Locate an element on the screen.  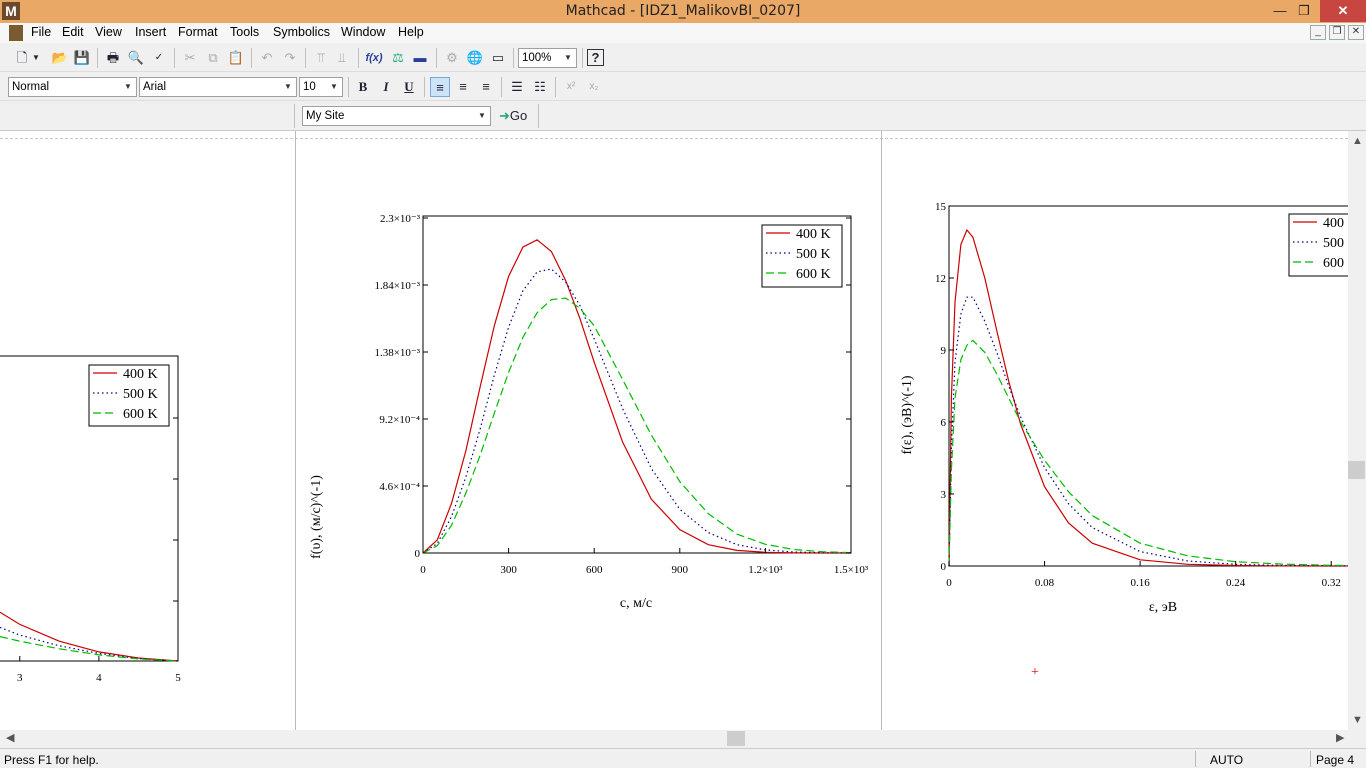
x-tick-label: 300 is located at coordinates (508, 570).